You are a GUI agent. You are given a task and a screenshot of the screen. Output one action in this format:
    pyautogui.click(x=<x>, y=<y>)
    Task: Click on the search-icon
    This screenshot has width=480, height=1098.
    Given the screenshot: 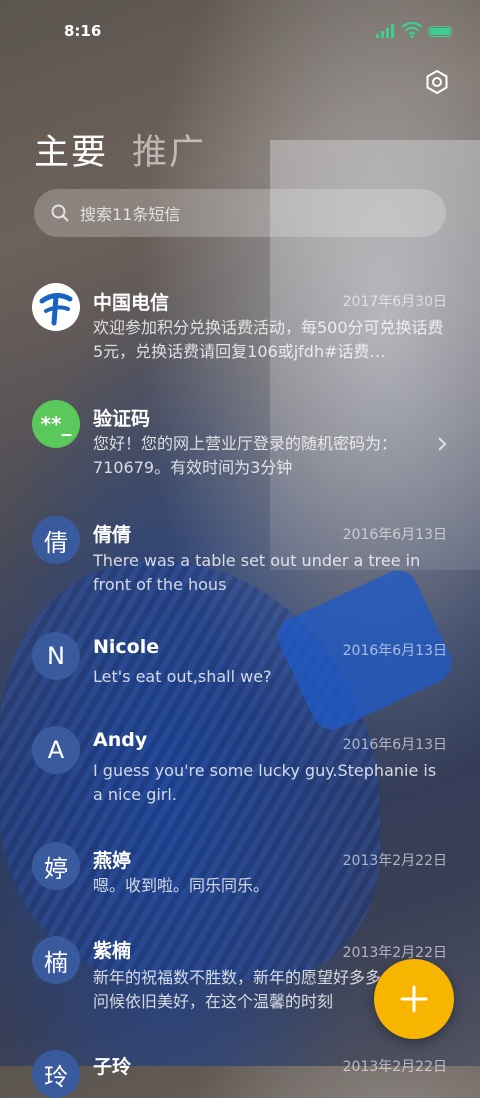 What is the action you would take?
    pyautogui.click(x=60, y=213)
    